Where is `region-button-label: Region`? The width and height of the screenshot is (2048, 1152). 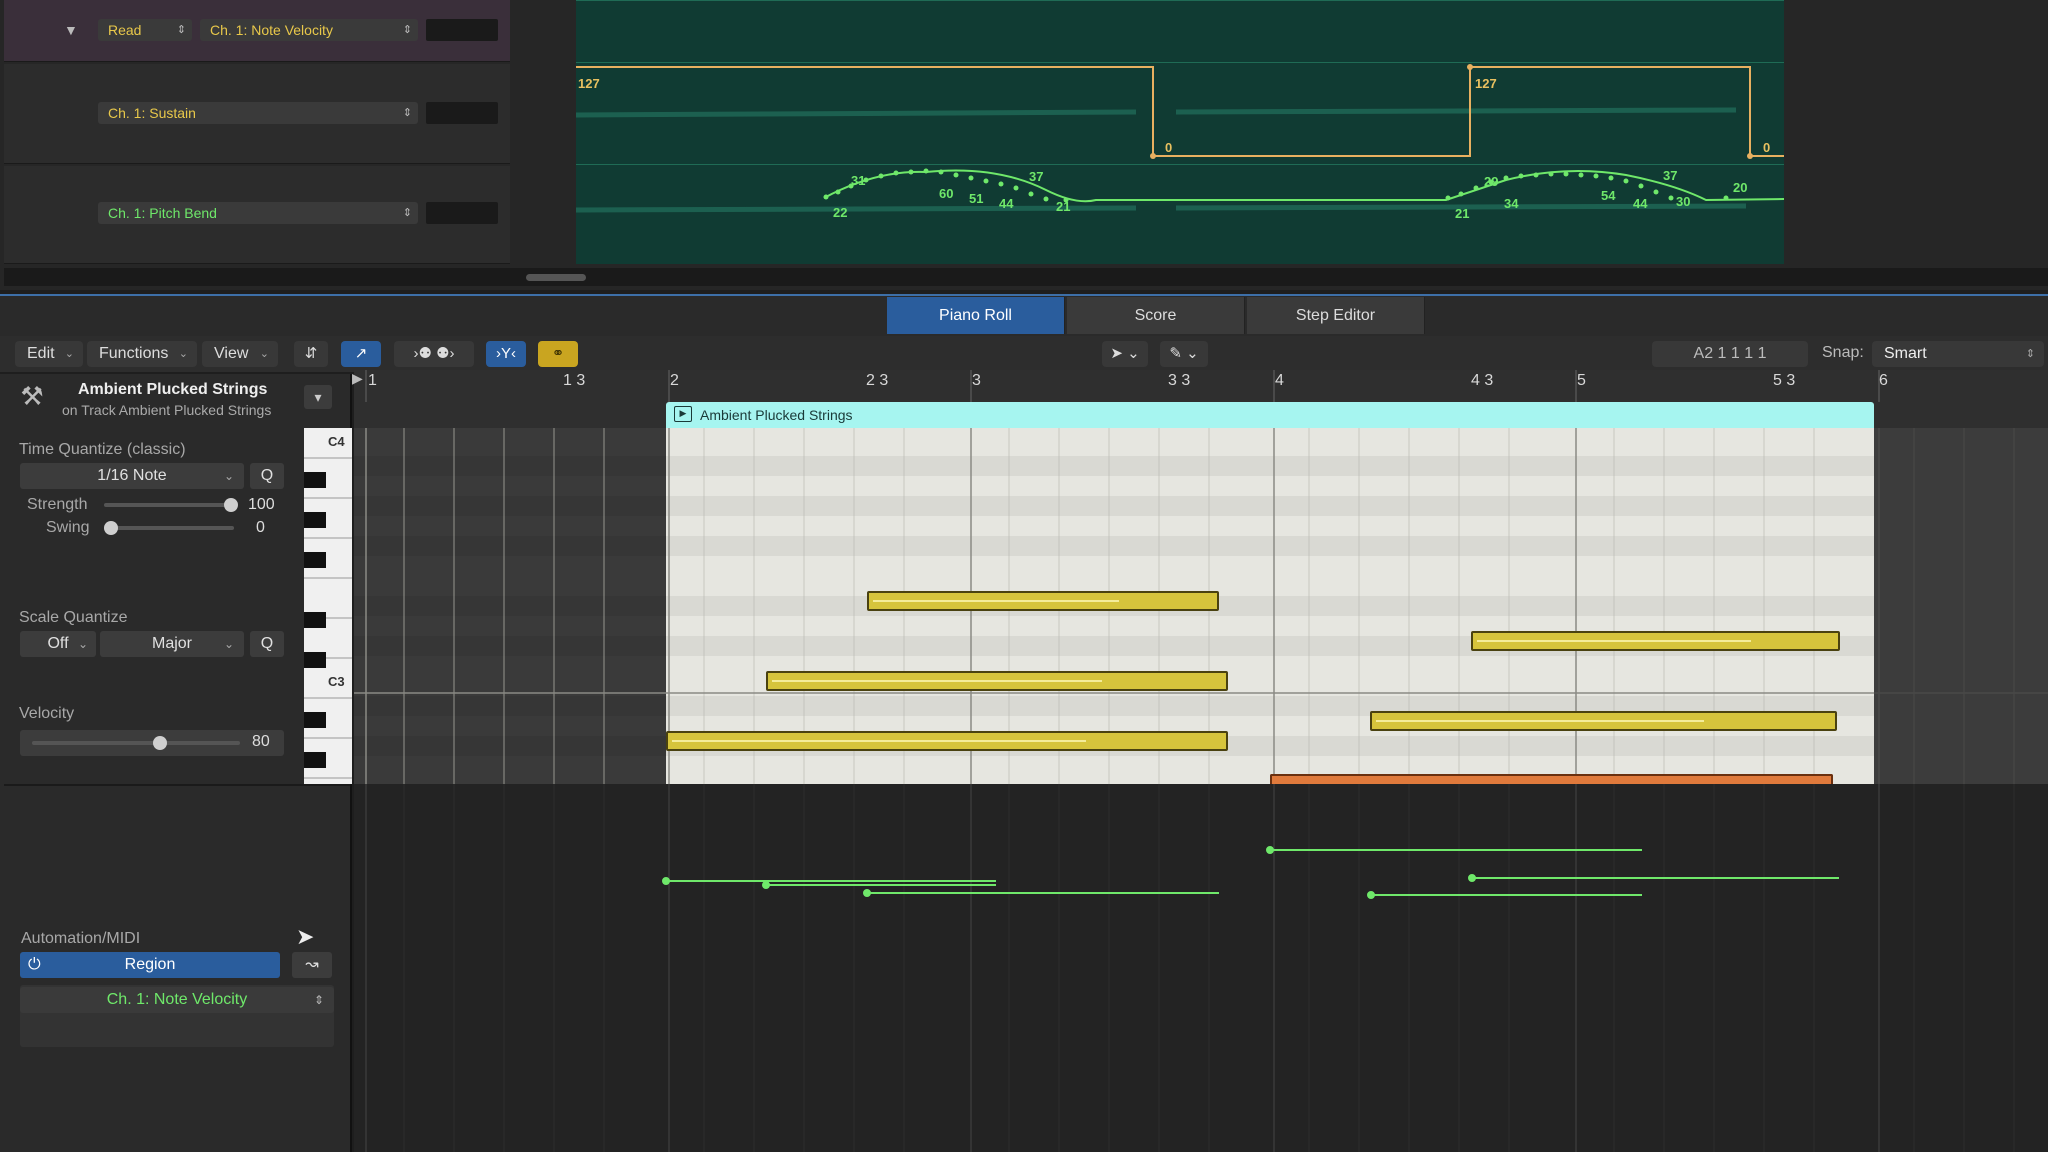
region-button-label: Region is located at coordinates (150, 964).